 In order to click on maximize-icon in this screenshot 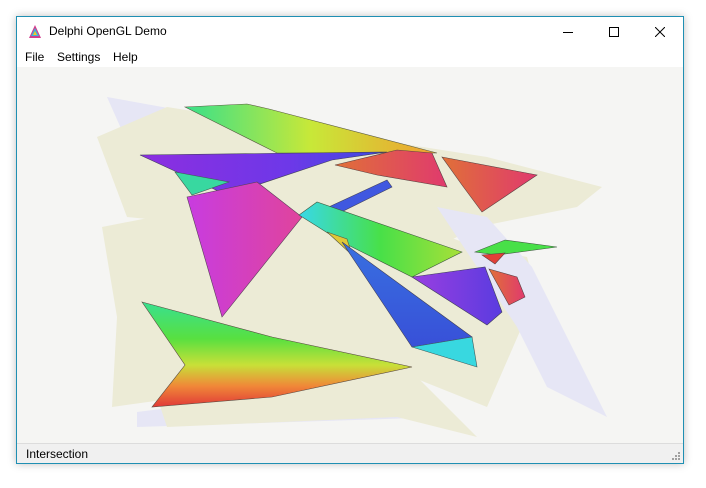, I will do `click(614, 32)`.